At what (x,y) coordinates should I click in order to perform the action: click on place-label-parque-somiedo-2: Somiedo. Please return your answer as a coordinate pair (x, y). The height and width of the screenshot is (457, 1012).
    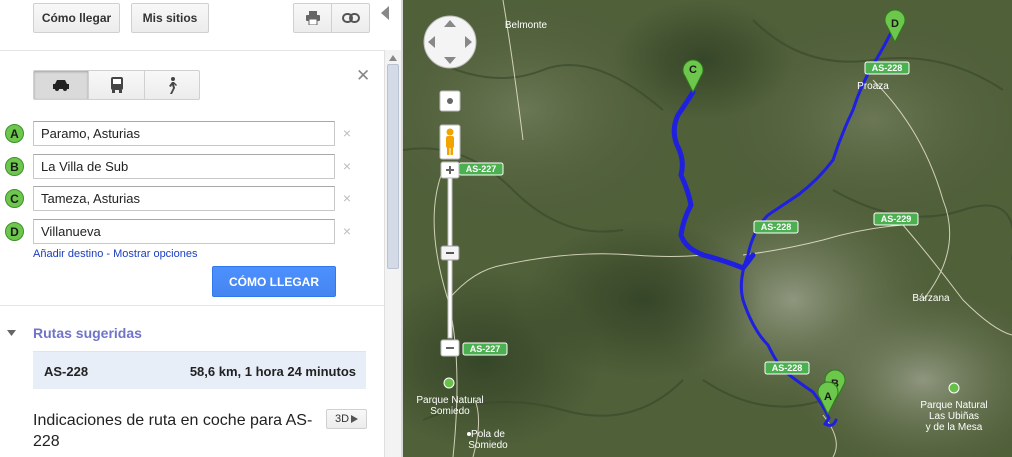
    Looking at the image, I should click on (450, 411).